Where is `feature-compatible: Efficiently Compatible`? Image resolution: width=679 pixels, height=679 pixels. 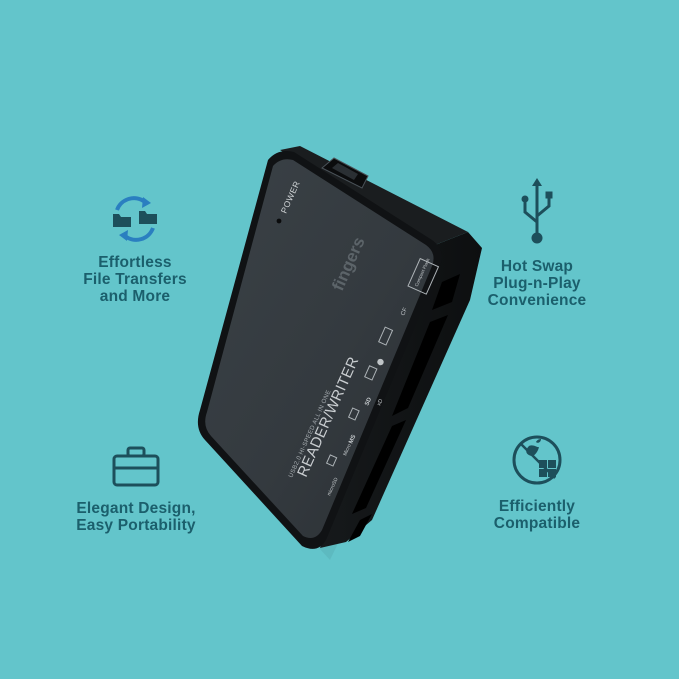
feature-compatible: Efficiently Compatible is located at coordinates (537, 483).